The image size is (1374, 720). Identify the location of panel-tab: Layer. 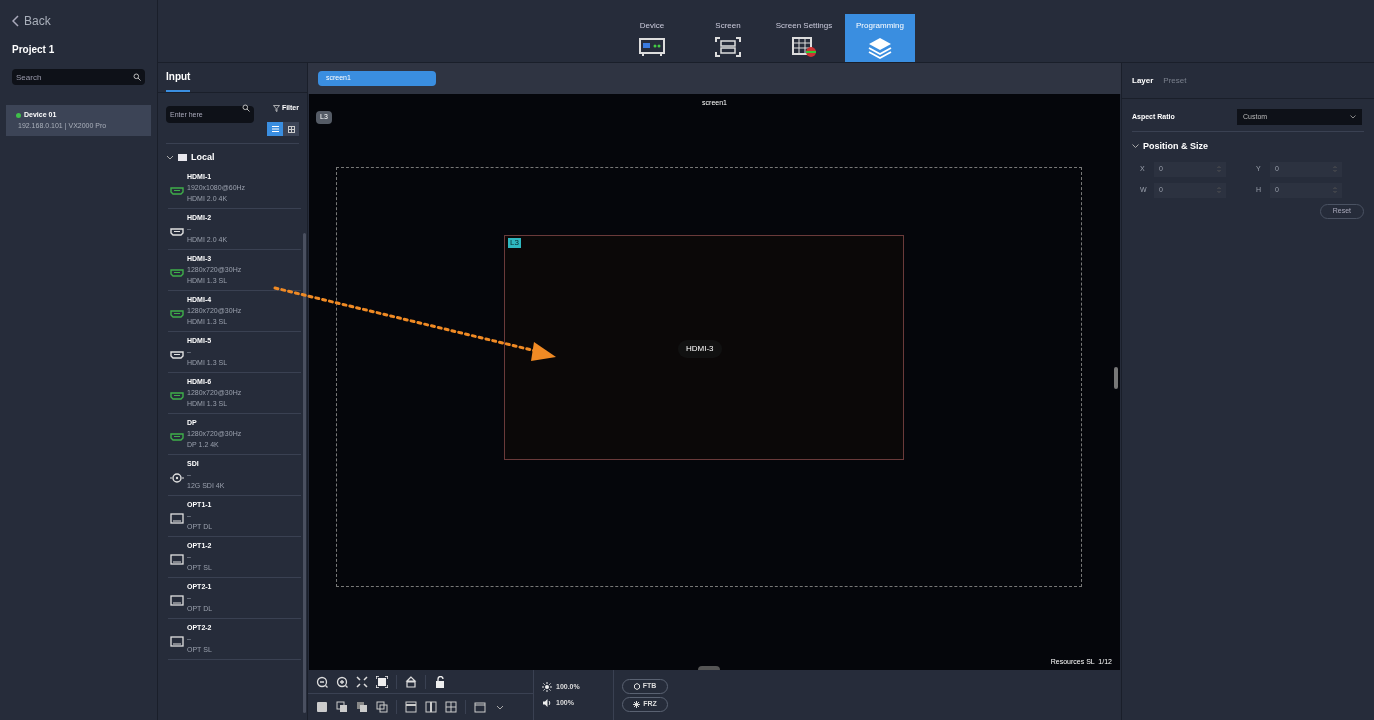
(1143, 80).